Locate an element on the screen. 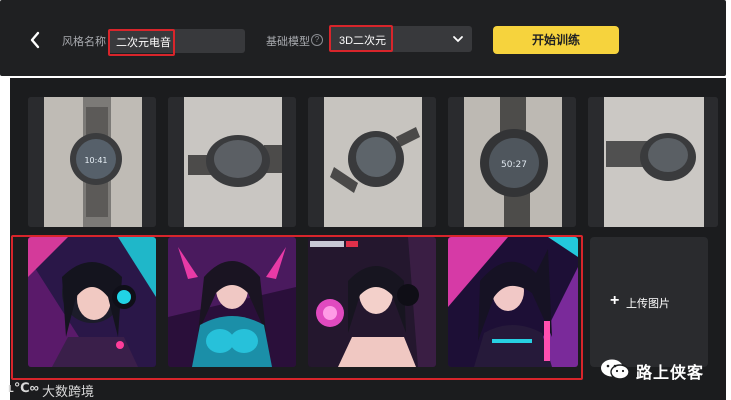  watch-photo-1: 10:41 is located at coordinates (92, 162).